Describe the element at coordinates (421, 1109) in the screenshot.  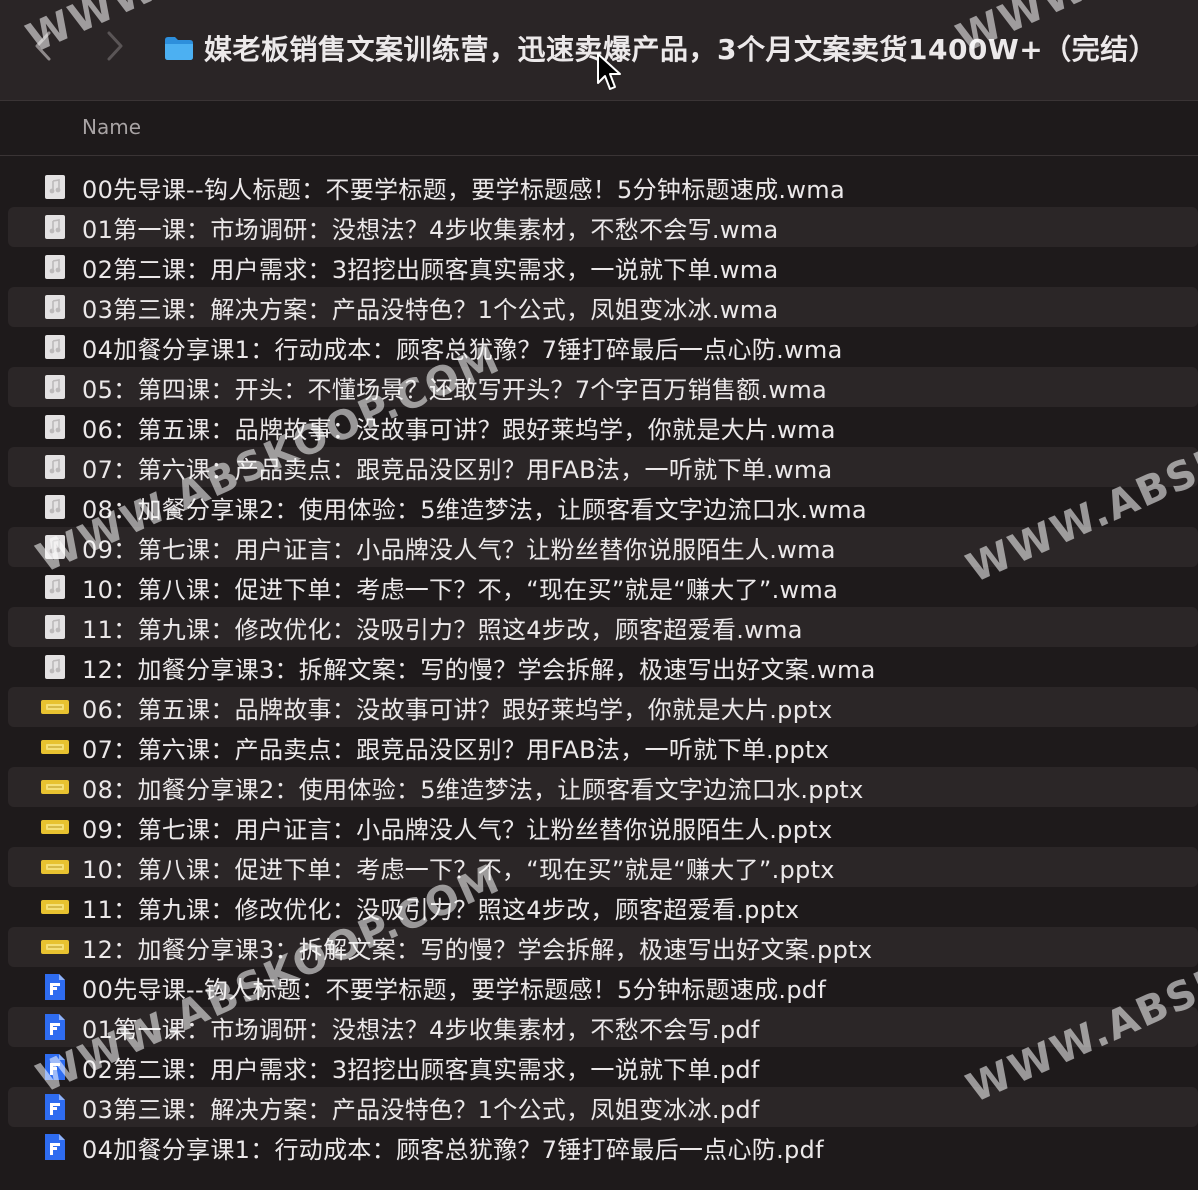
I see `file-name: 03第三课：解决方案：产品没特色？1个公式，凤姐变冰冰.pdf` at that location.